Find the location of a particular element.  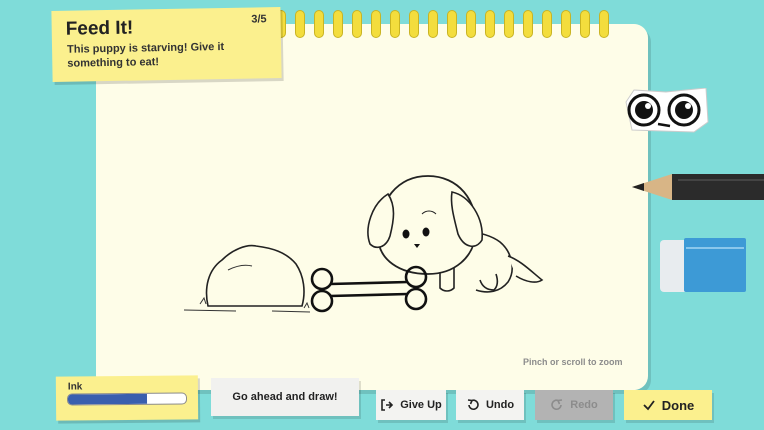

puppy-drawing is located at coordinates (455, 234).